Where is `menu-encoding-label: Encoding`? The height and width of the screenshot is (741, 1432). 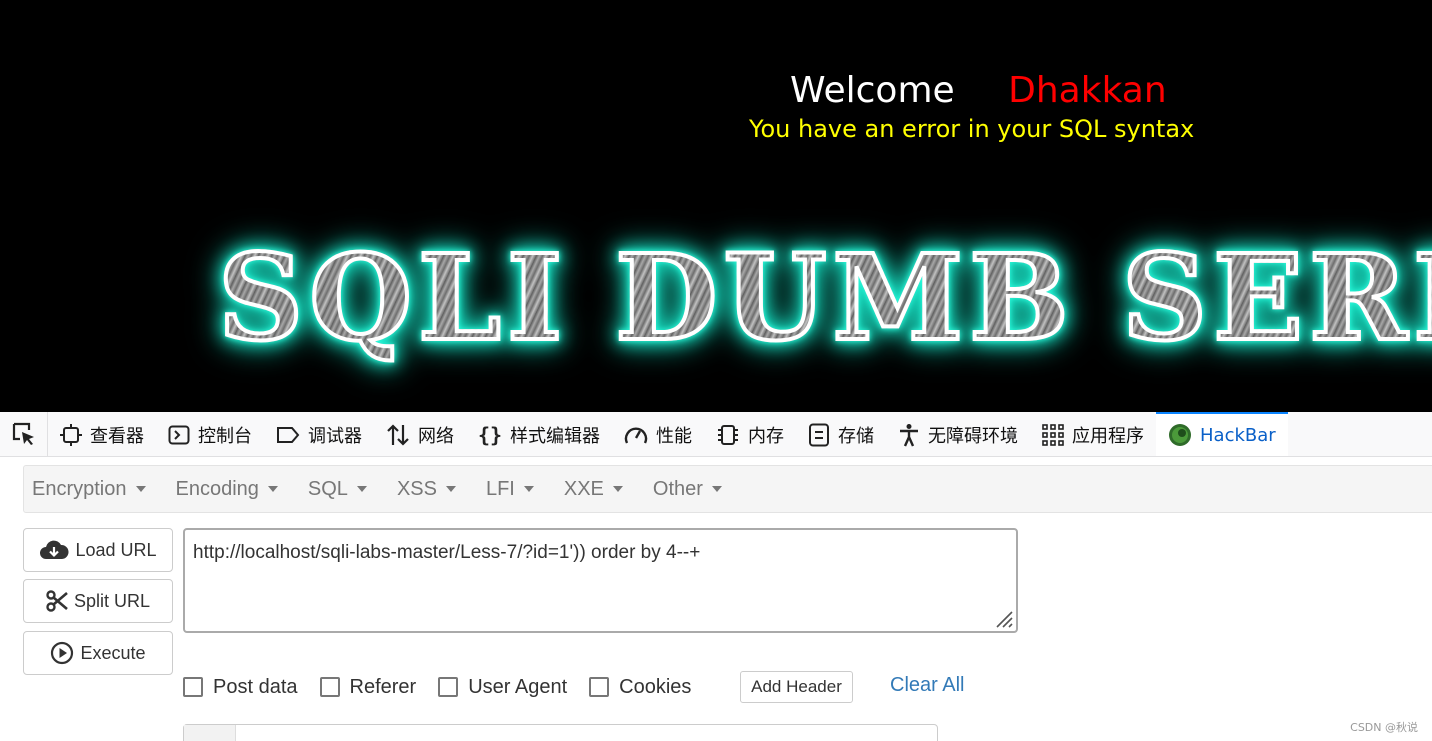
menu-encoding-label: Encoding is located at coordinates (217, 488).